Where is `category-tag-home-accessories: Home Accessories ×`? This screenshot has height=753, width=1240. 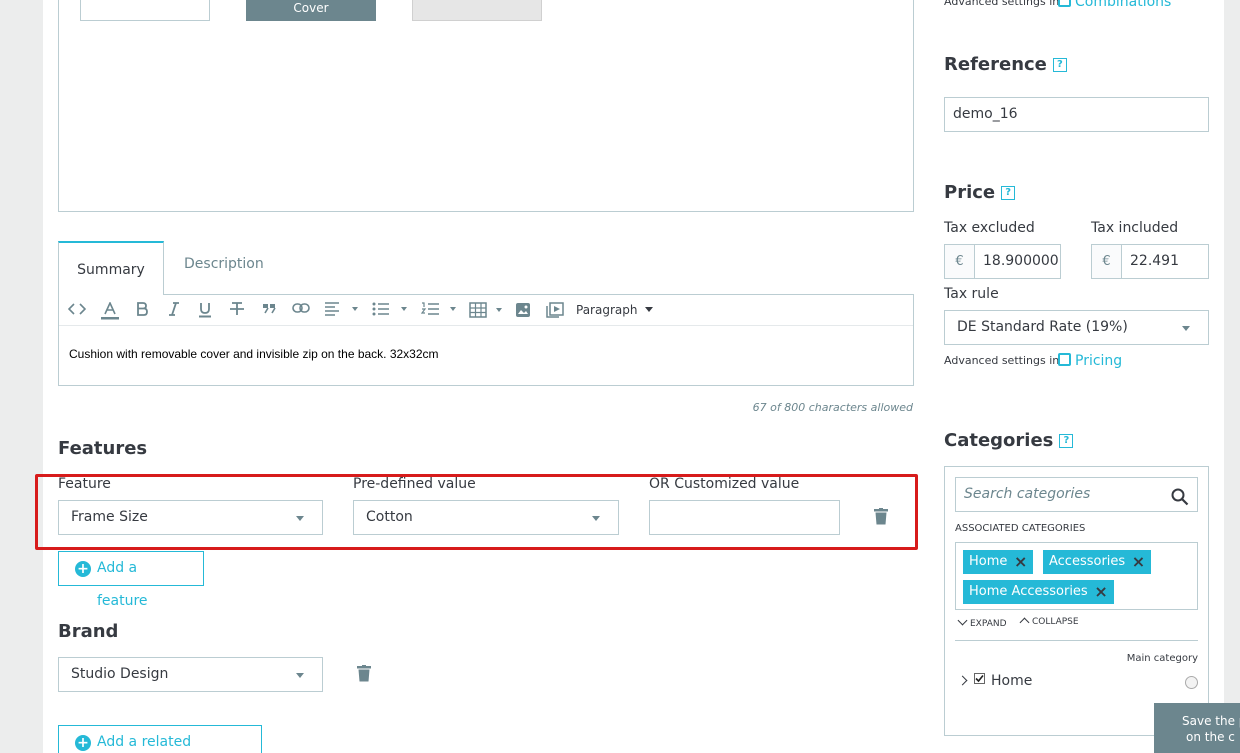
category-tag-home-accessories: Home Accessories × is located at coordinates (1038, 592).